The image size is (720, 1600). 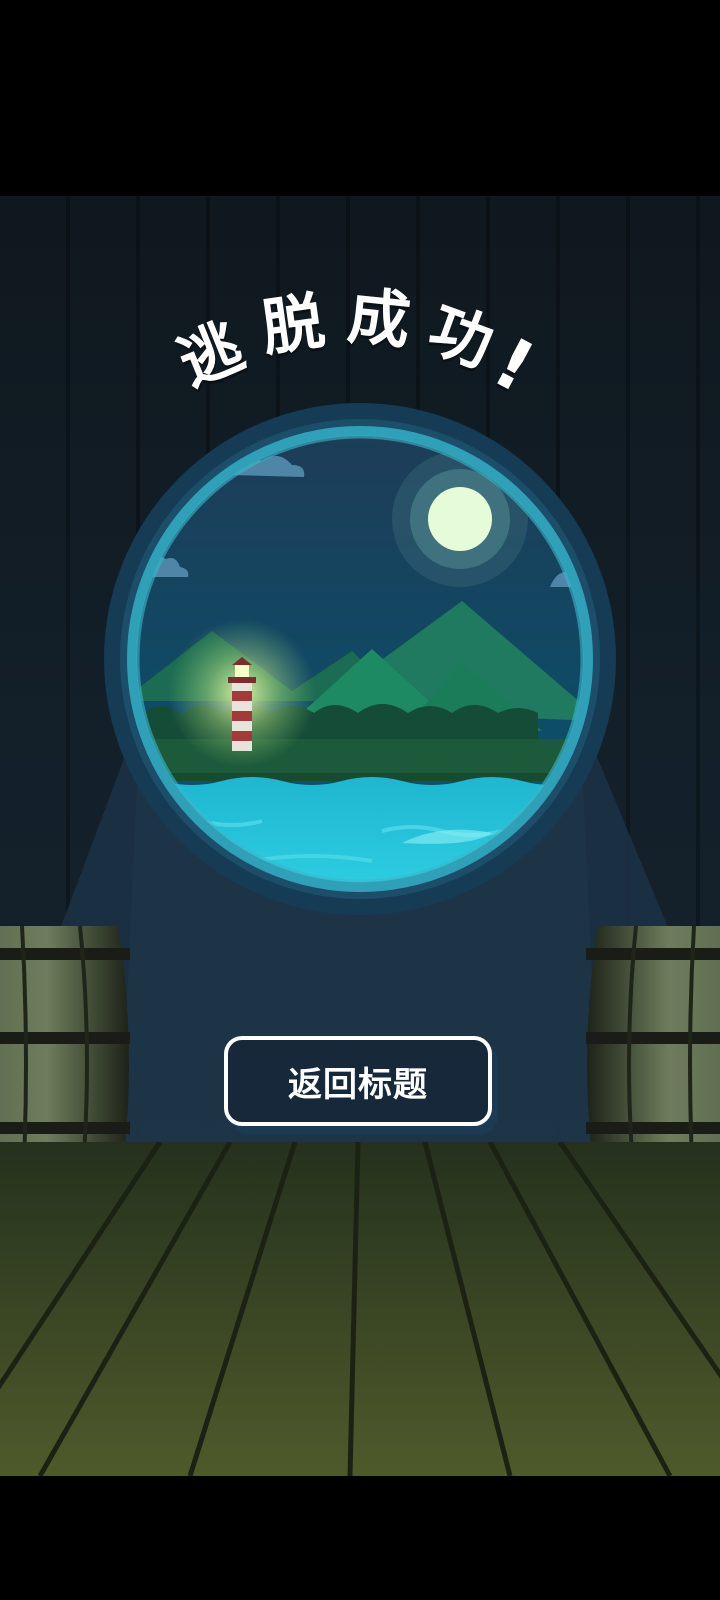 I want to click on title-char-4: 功, so click(x=461, y=336).